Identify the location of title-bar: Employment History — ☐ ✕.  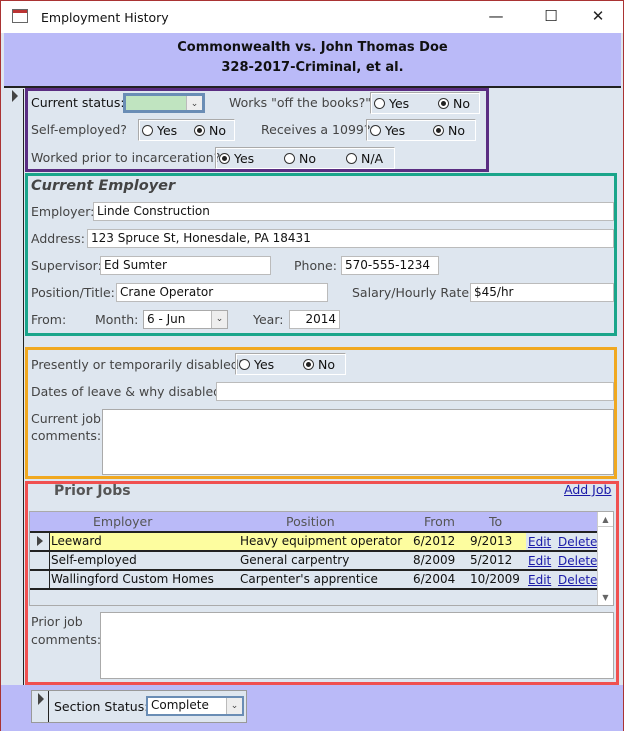
(312, 17).